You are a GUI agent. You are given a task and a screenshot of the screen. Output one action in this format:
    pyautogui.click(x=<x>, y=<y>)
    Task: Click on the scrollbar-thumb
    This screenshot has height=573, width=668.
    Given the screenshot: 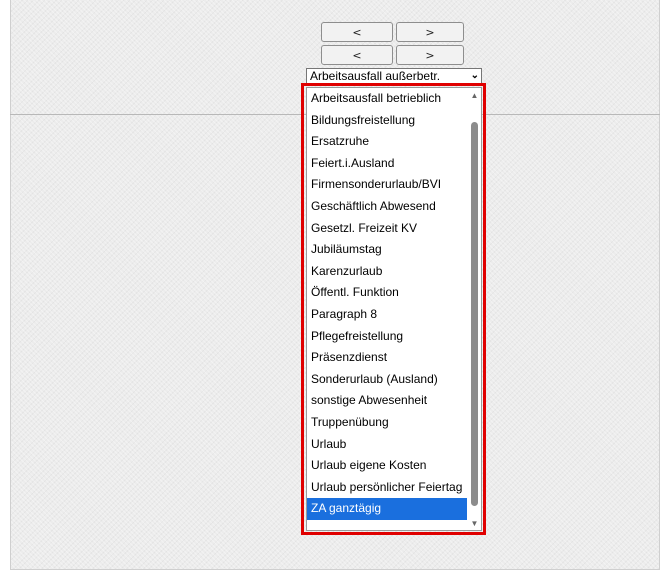 What is the action you would take?
    pyautogui.click(x=474, y=314)
    